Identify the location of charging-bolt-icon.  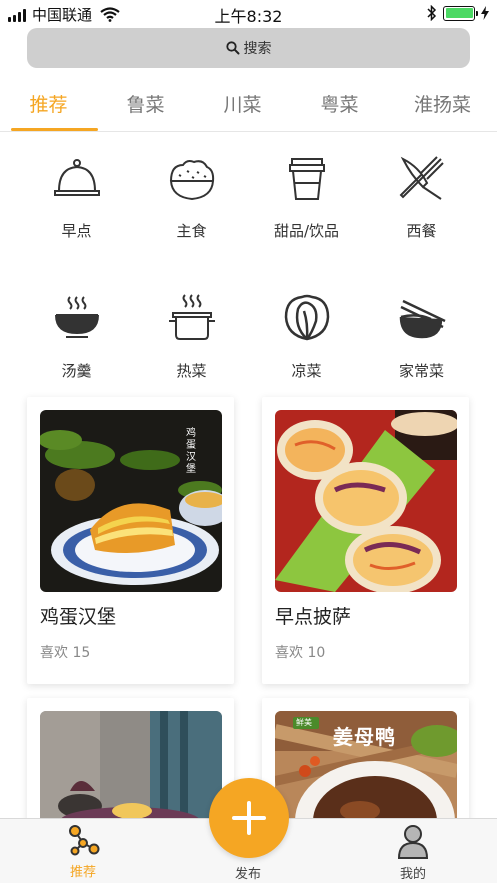
(485, 13).